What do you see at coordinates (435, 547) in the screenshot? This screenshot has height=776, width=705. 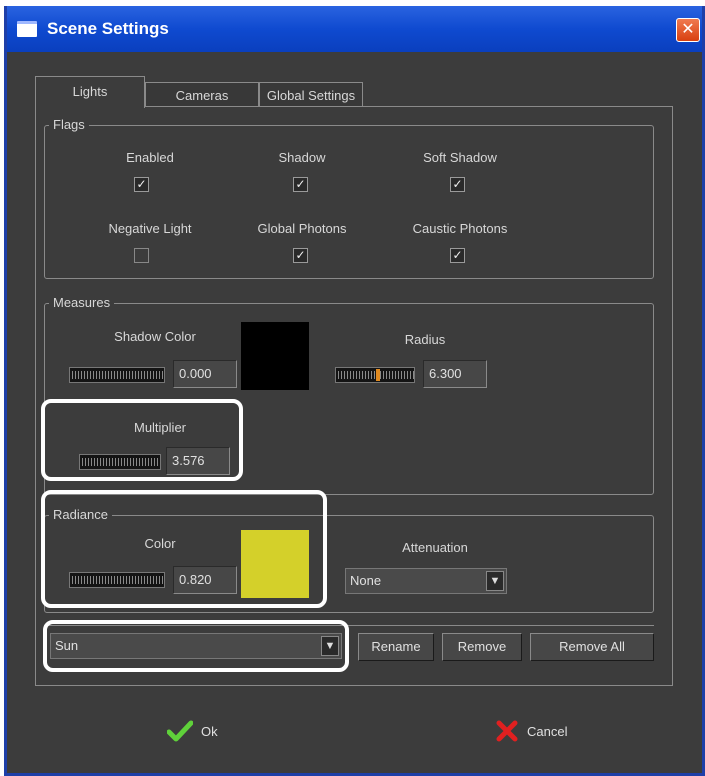 I see `attenuation-label: Attenuation` at bounding box center [435, 547].